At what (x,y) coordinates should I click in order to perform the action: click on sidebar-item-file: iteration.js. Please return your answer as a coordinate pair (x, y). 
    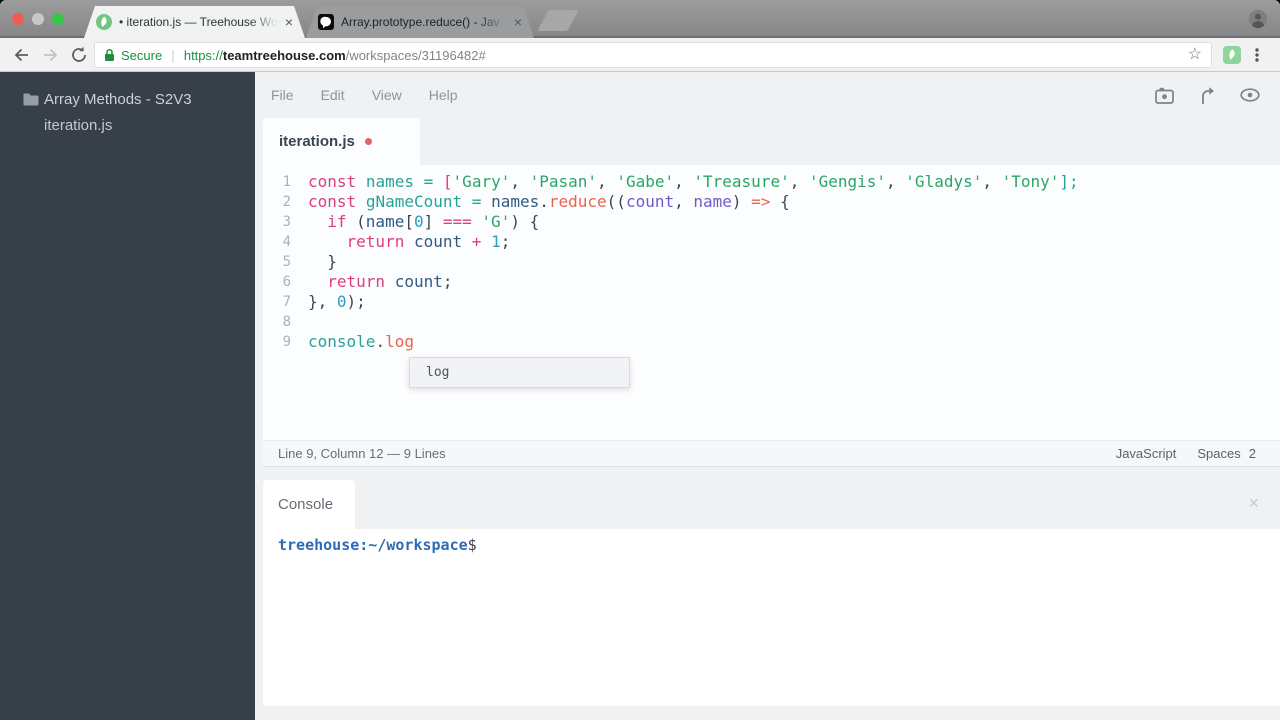
    Looking at the image, I should click on (78, 125).